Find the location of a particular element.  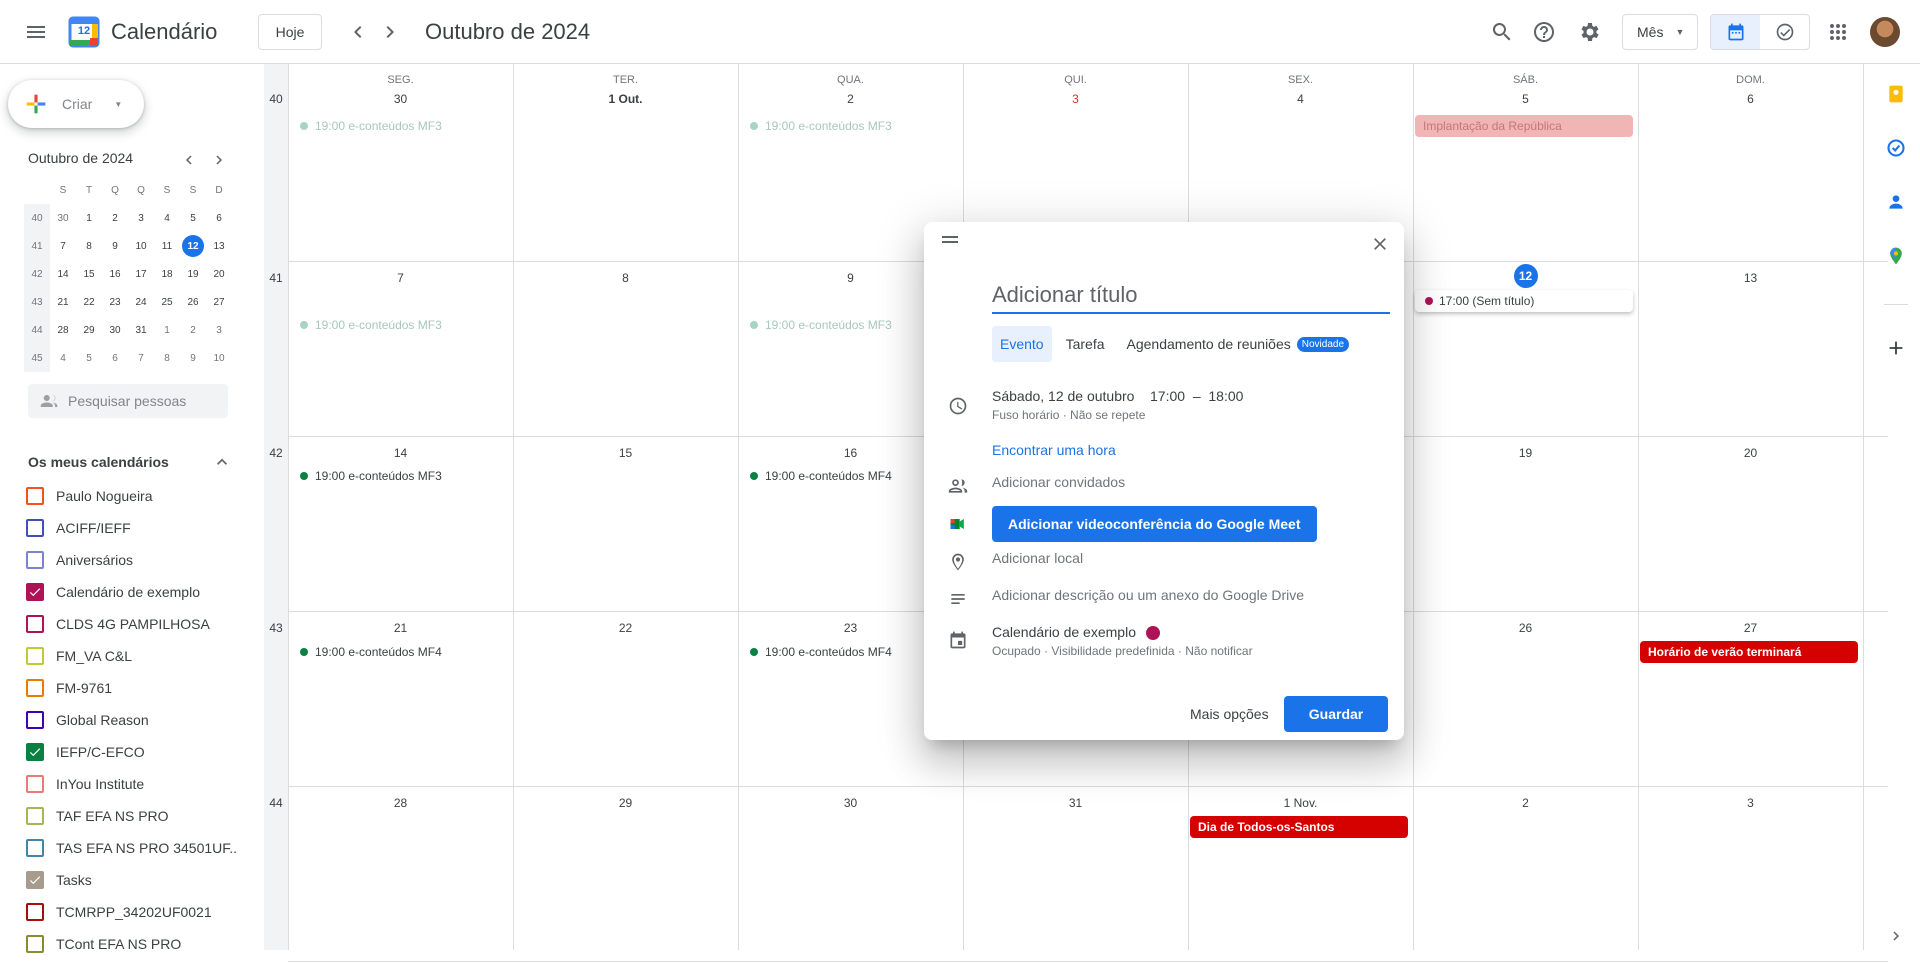

mini-day: 14 is located at coordinates (63, 274).